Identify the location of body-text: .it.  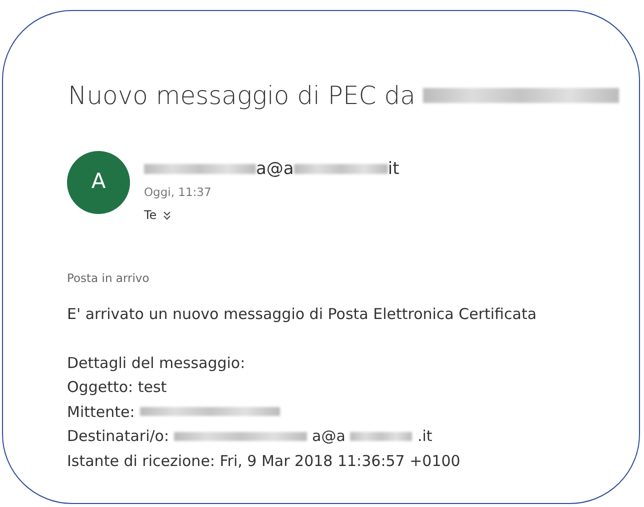
(424, 436).